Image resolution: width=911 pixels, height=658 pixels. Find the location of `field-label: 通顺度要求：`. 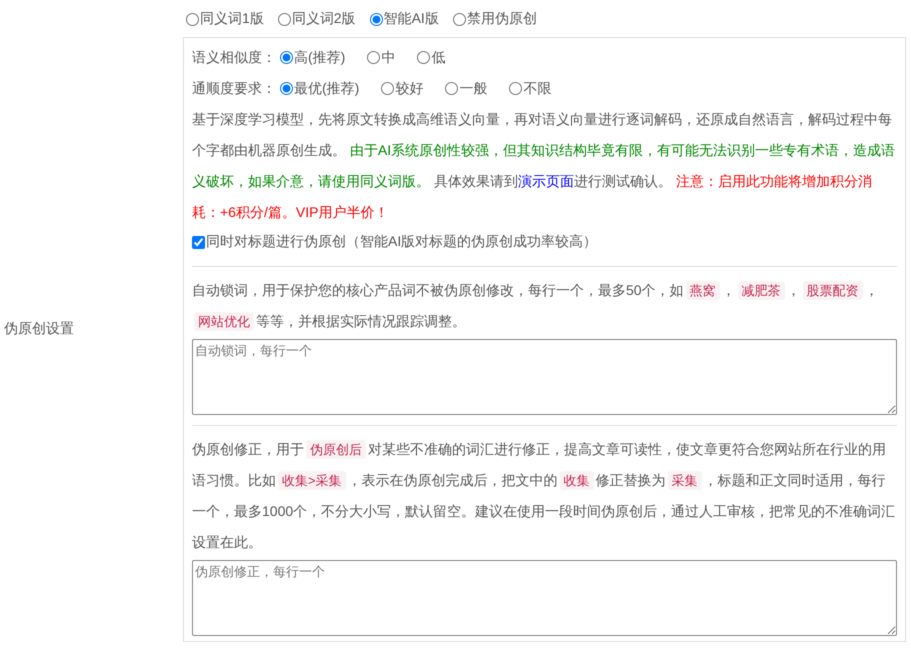

field-label: 通顺度要求： is located at coordinates (234, 89).